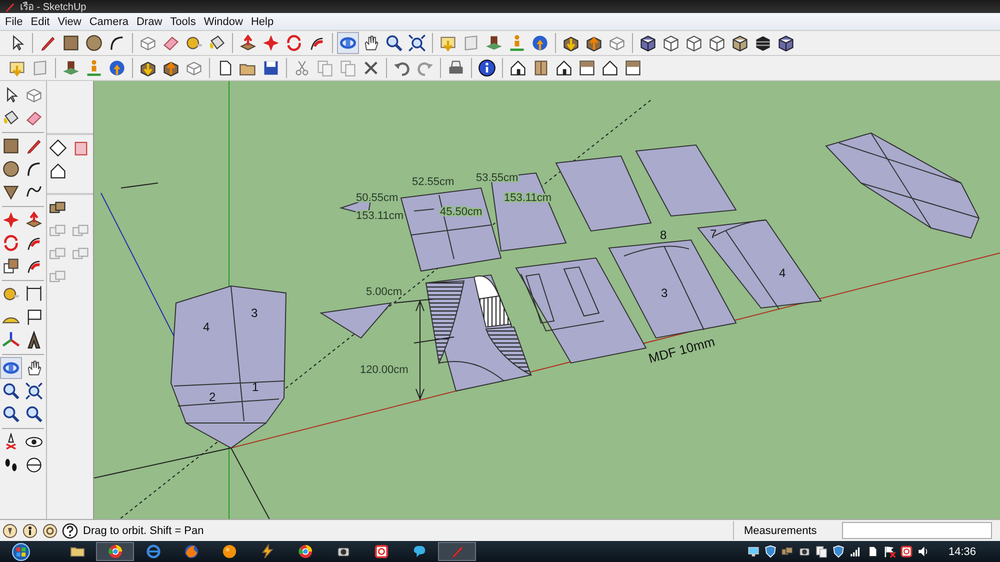  What do you see at coordinates (40, 22) in the screenshot?
I see `menu-item: Edit` at bounding box center [40, 22].